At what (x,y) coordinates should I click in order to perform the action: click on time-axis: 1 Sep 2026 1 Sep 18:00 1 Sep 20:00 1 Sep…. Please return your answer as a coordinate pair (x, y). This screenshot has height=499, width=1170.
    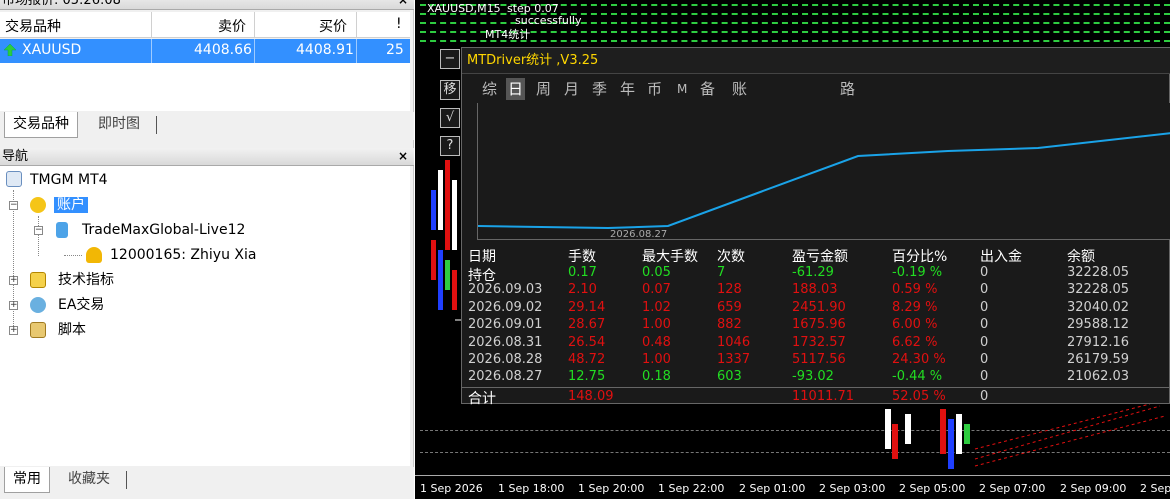
    Looking at the image, I should click on (792, 487).